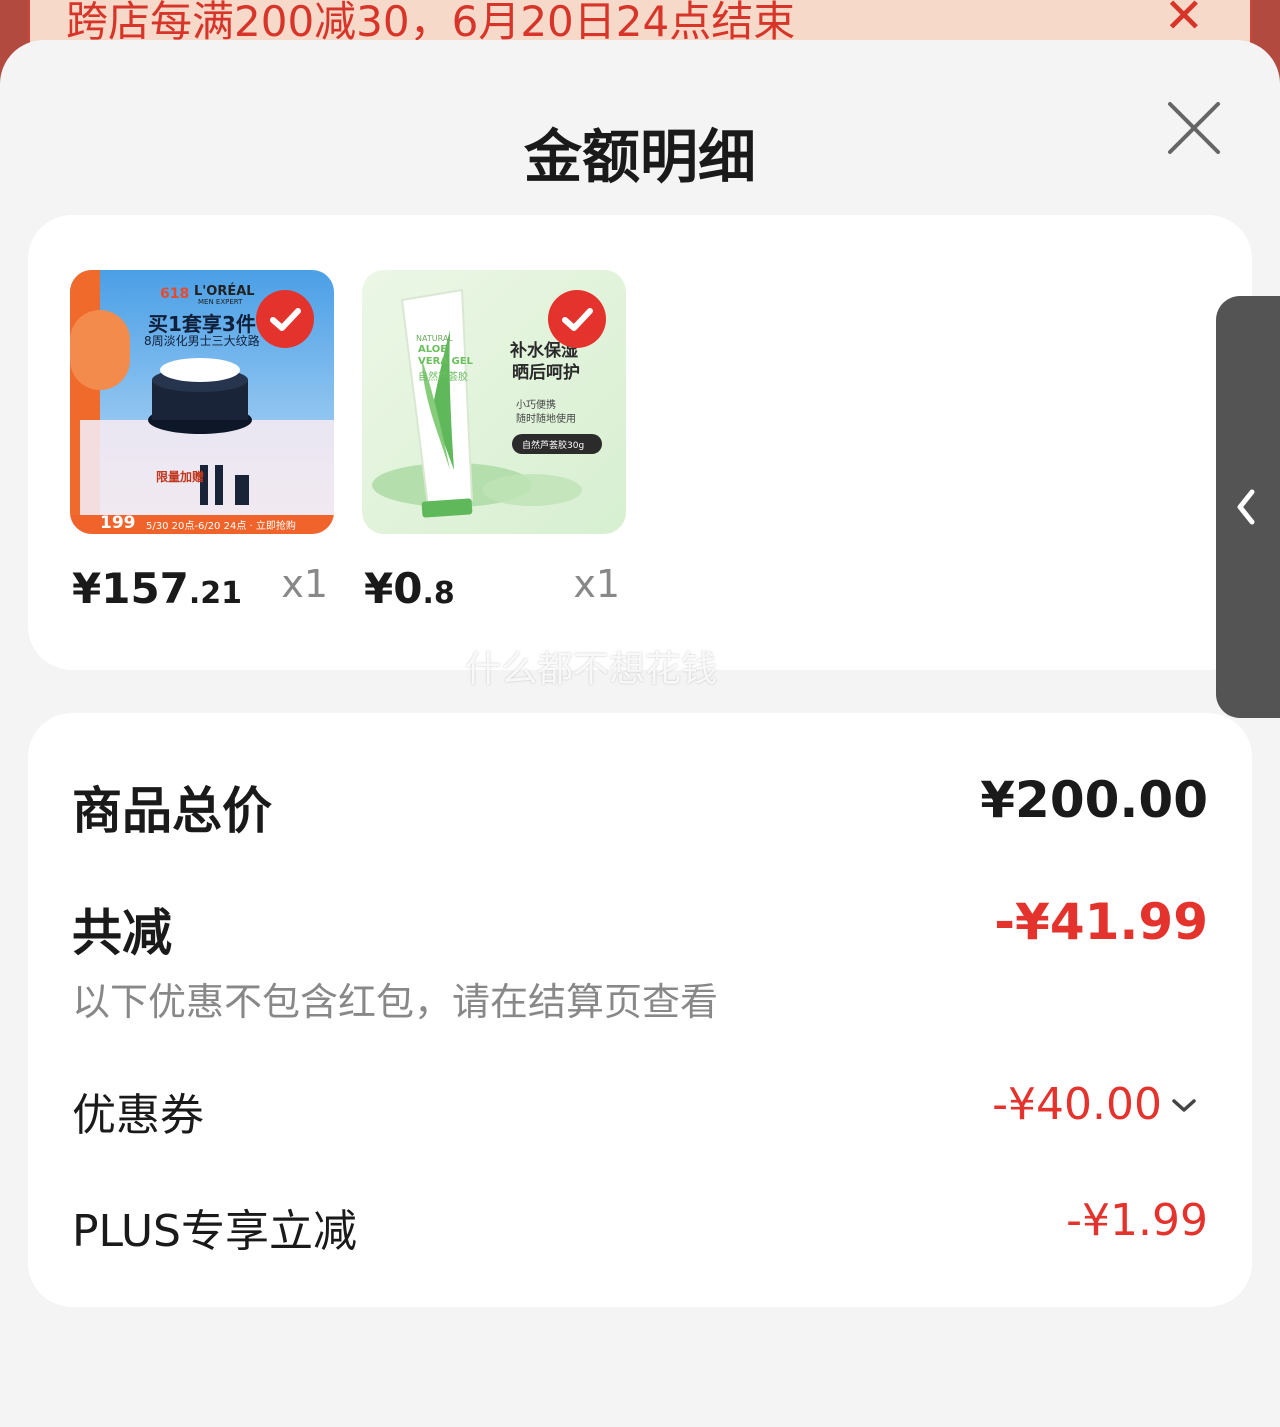  What do you see at coordinates (172, 811) in the screenshot?
I see `total-price-label: 商品总价` at bounding box center [172, 811].